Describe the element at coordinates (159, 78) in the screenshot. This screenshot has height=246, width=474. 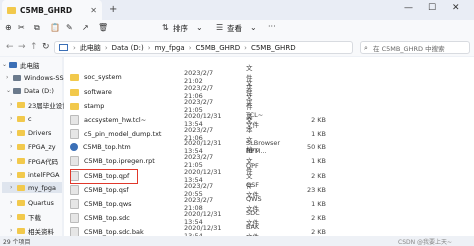
I see `file-row: soc_system 2023/2/7 21:02 文件夹` at that location.